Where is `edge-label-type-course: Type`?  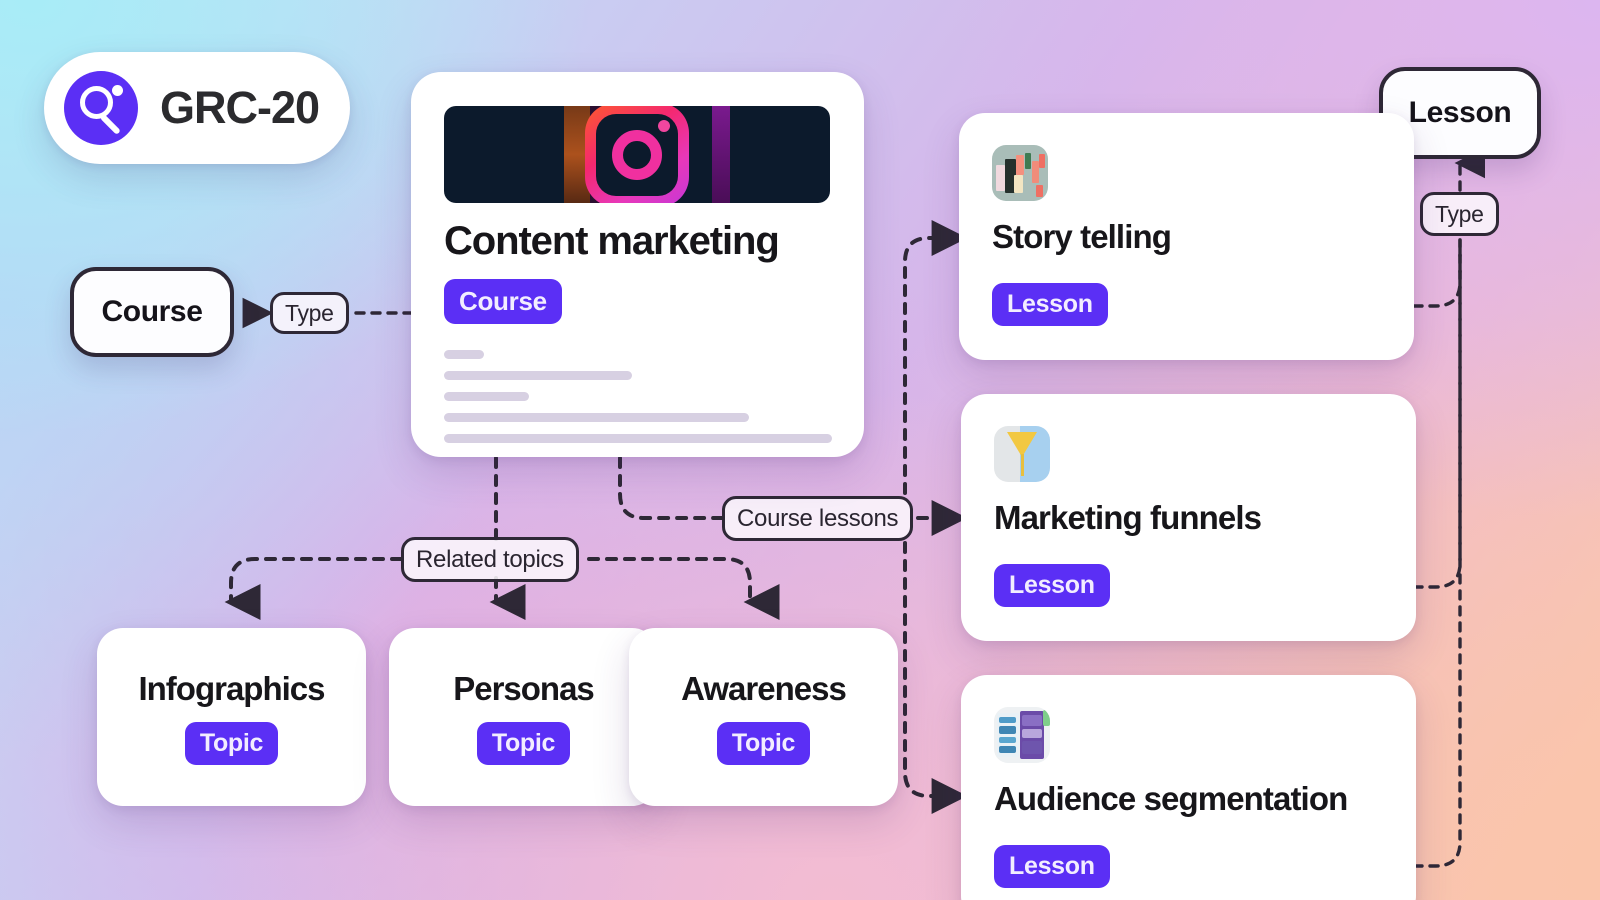
edge-label-type-course: Type is located at coordinates (309, 313).